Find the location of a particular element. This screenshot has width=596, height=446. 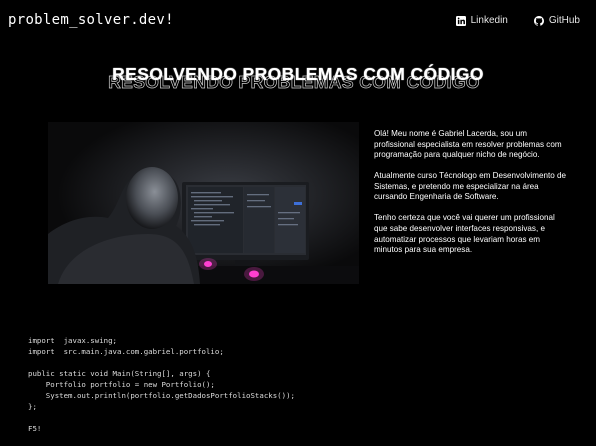

nav-link-label: Linkedin is located at coordinates (489, 20).